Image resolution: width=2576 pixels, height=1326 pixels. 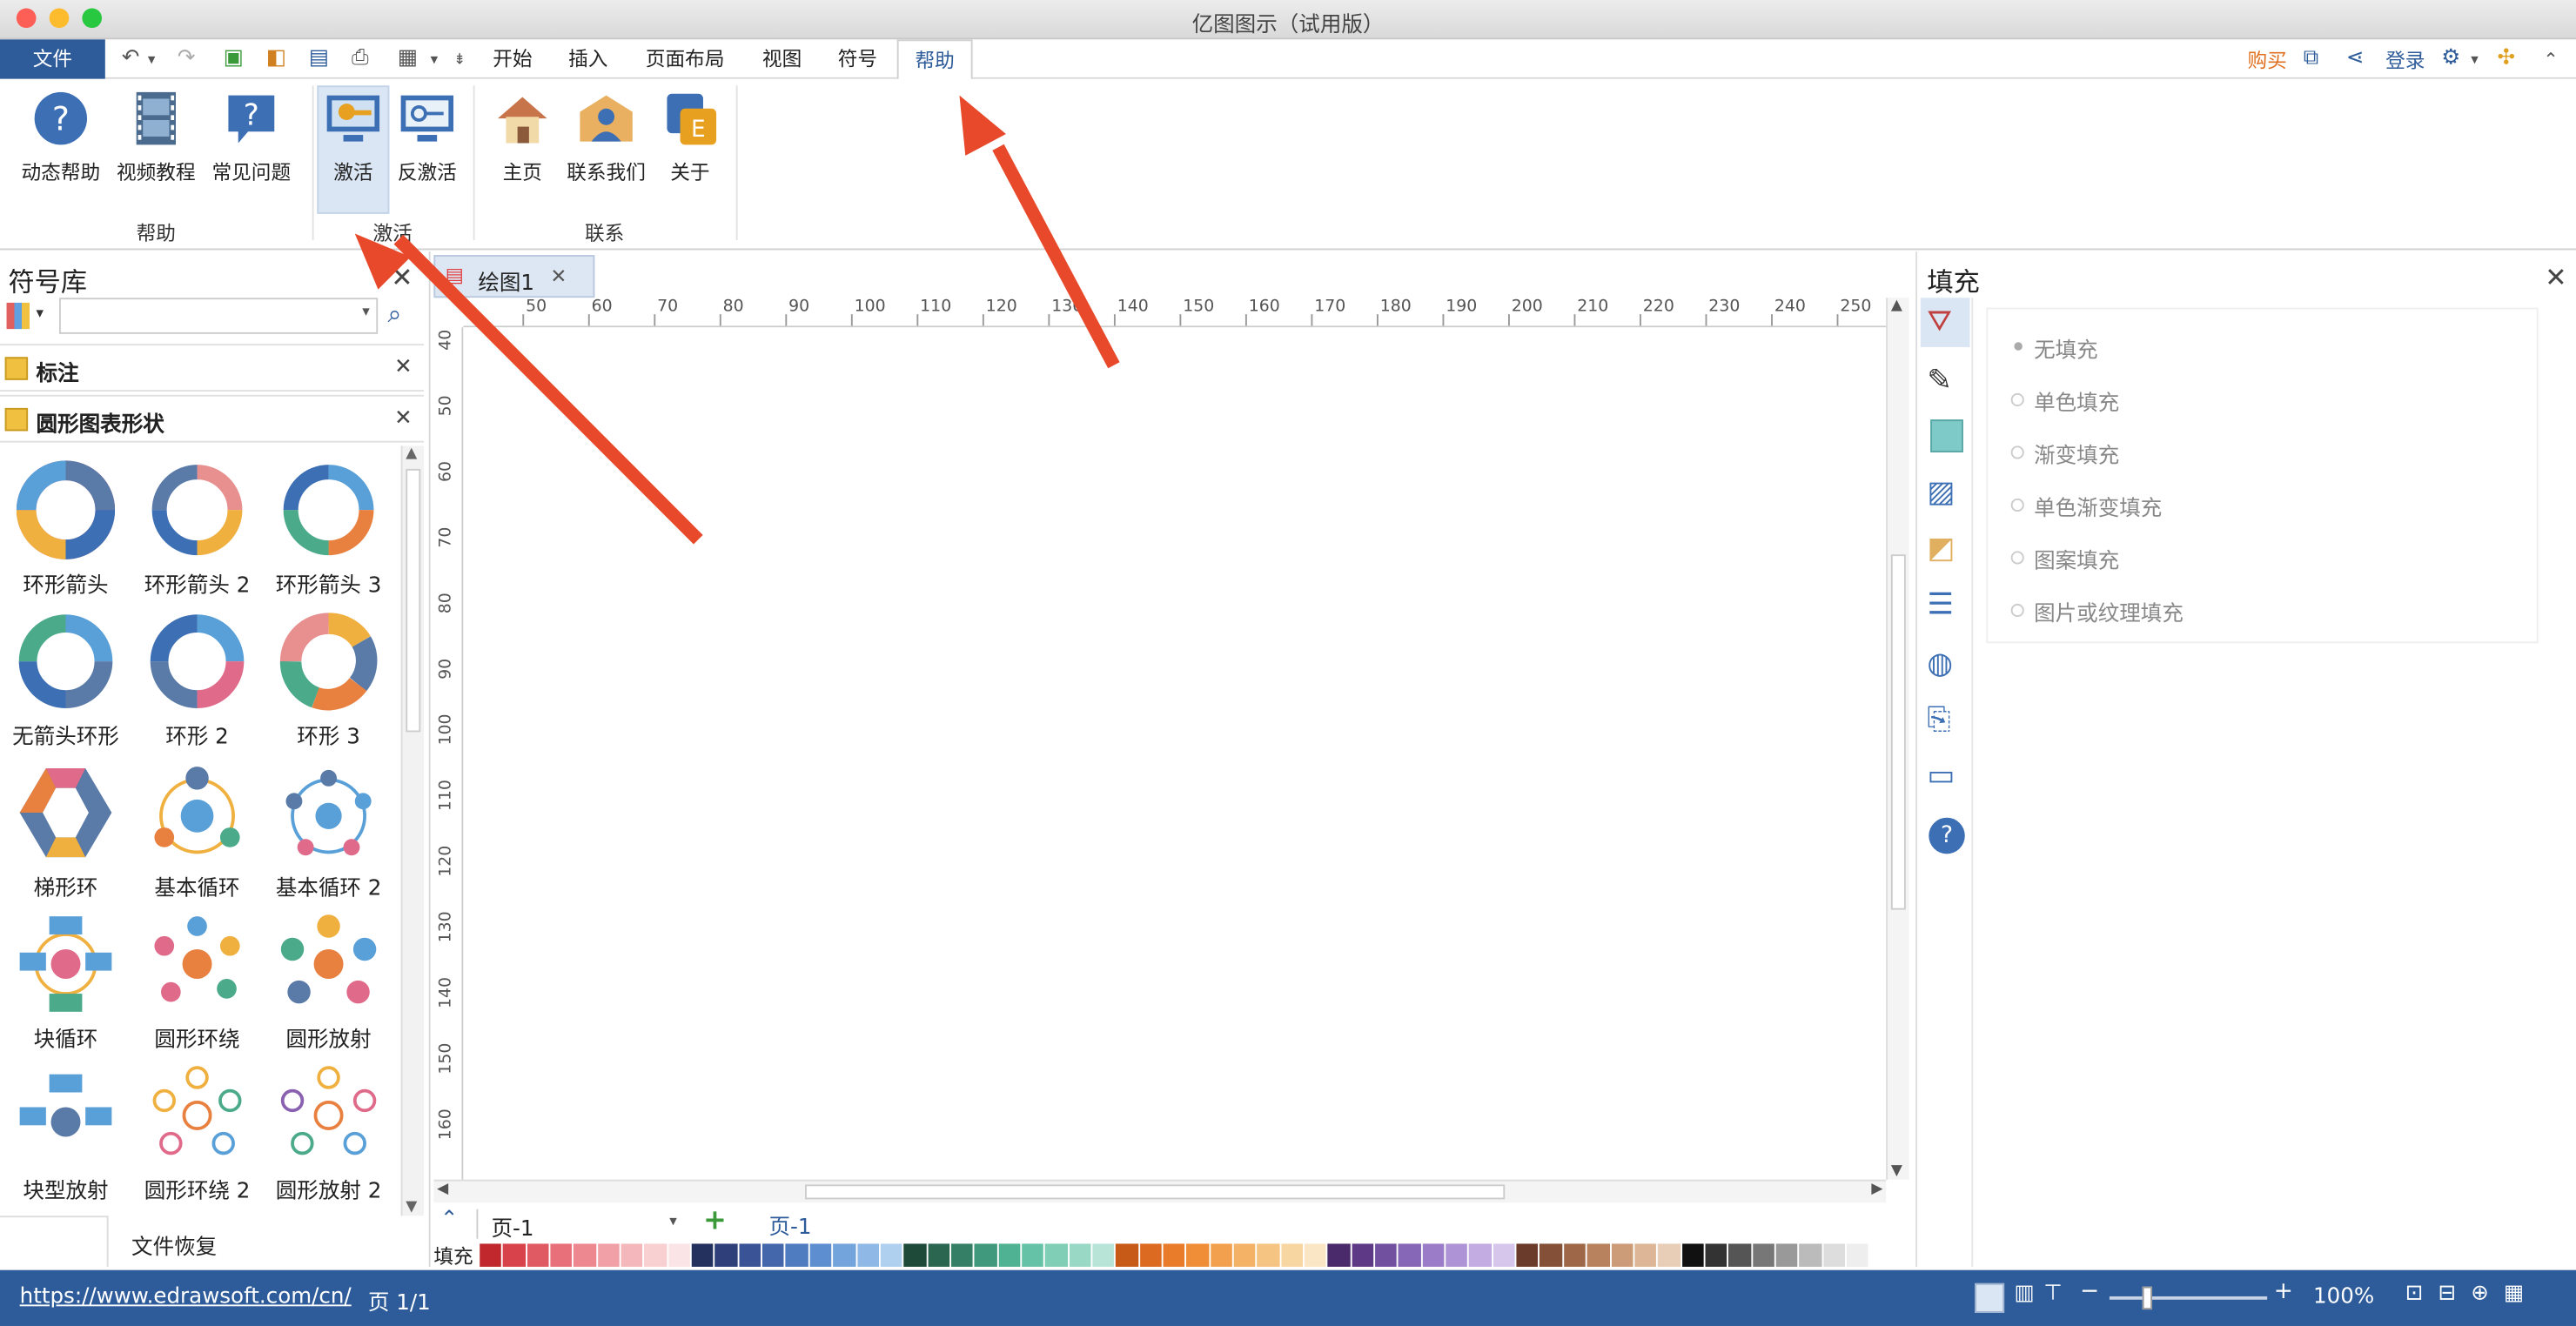 I want to click on export-icon: ▦, so click(x=408, y=58).